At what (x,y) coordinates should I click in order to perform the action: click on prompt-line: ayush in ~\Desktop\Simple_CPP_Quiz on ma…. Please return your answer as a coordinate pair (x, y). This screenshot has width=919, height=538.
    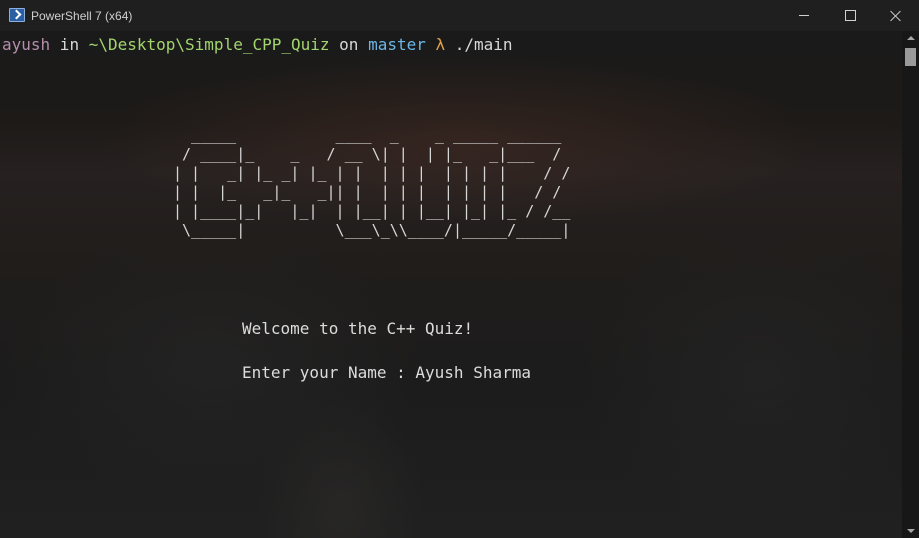
    Looking at the image, I should click on (257, 45).